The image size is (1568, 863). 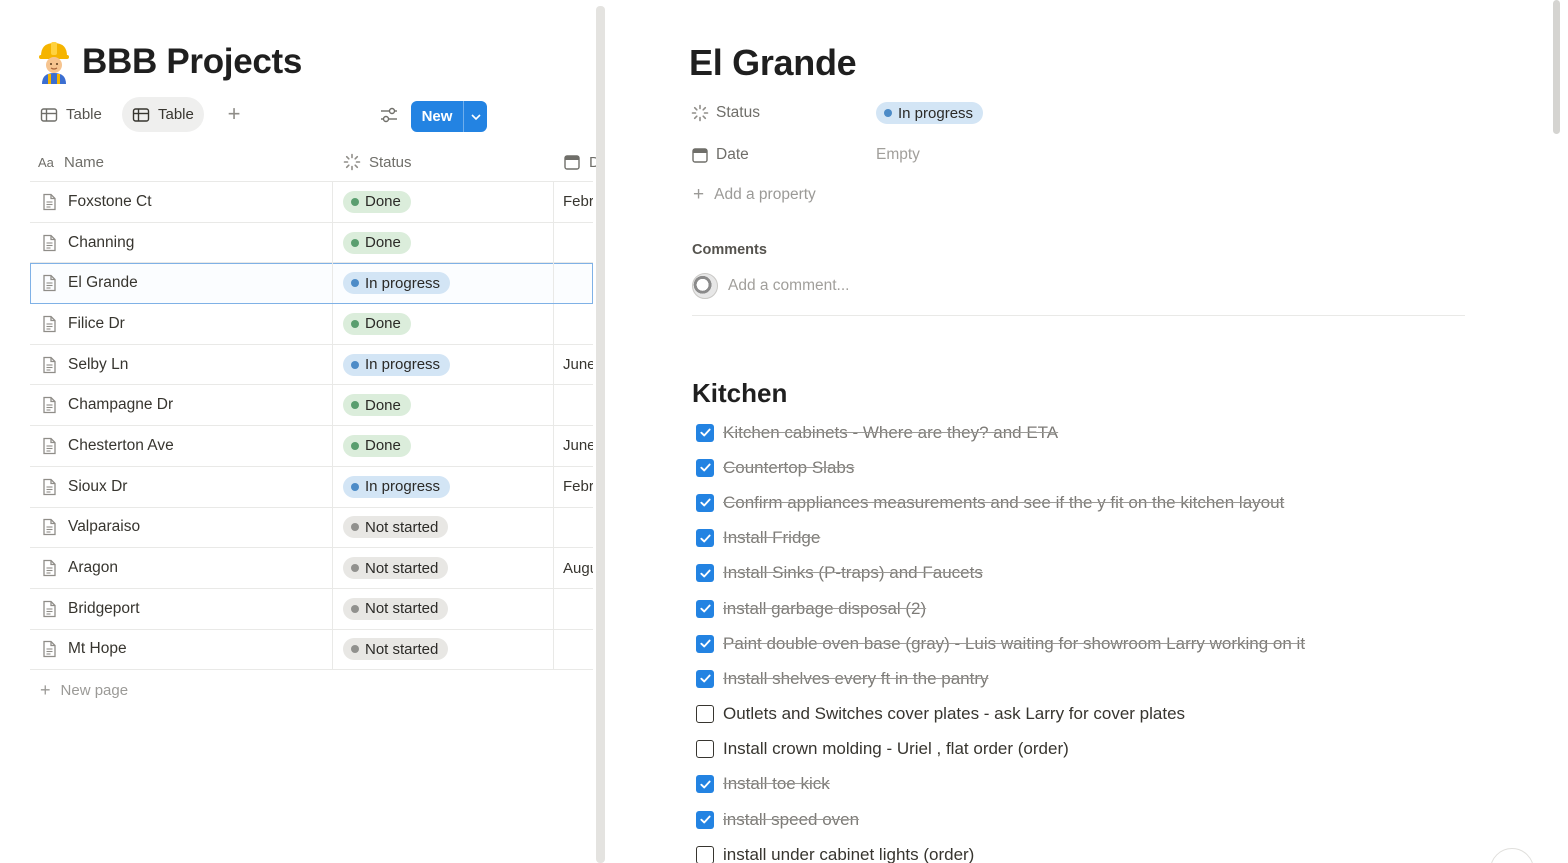 What do you see at coordinates (475, 116) in the screenshot?
I see `chevron-down-icon` at bounding box center [475, 116].